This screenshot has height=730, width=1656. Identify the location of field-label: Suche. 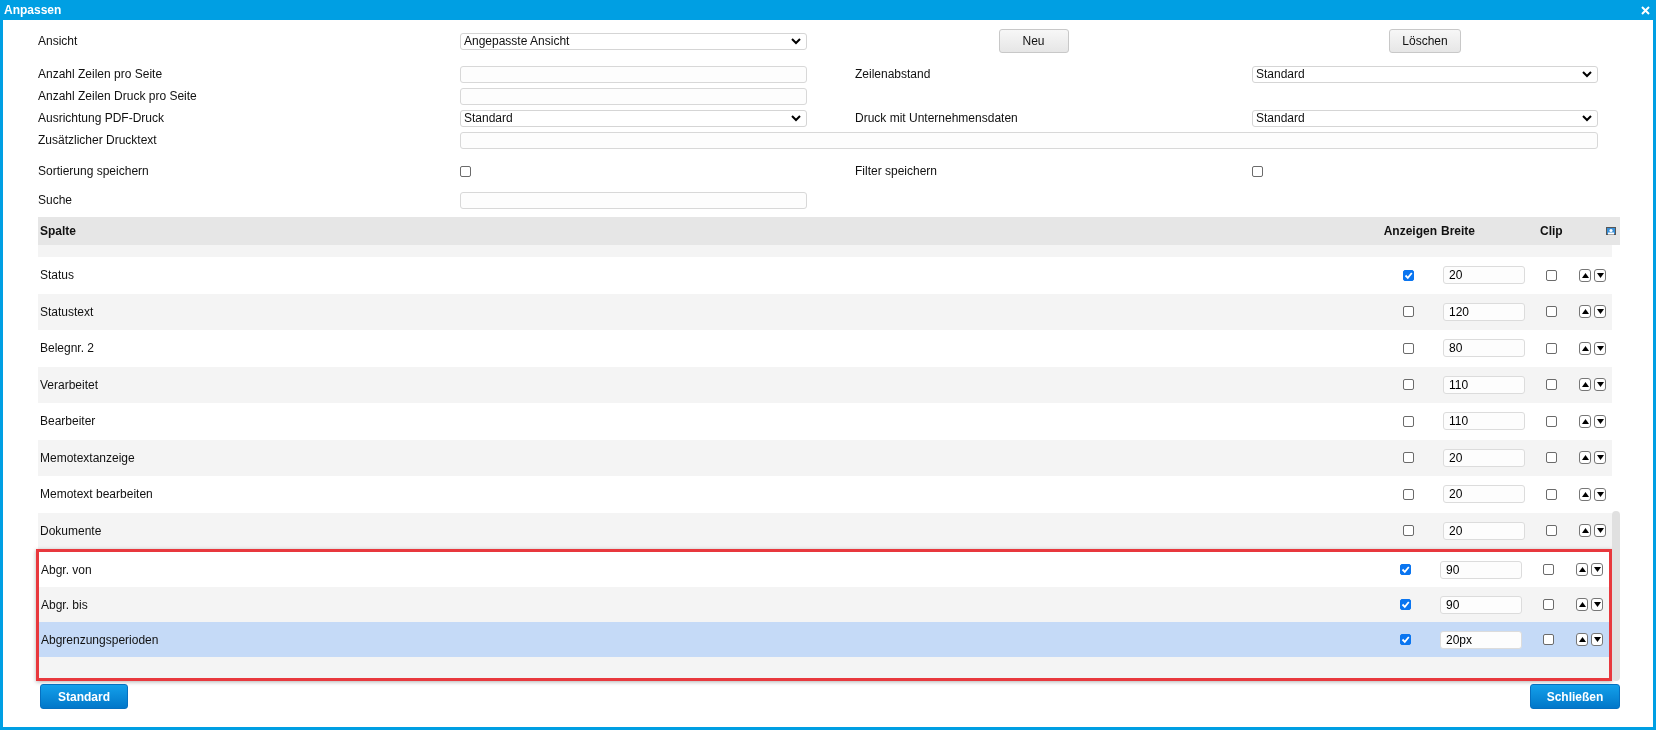
(56, 200).